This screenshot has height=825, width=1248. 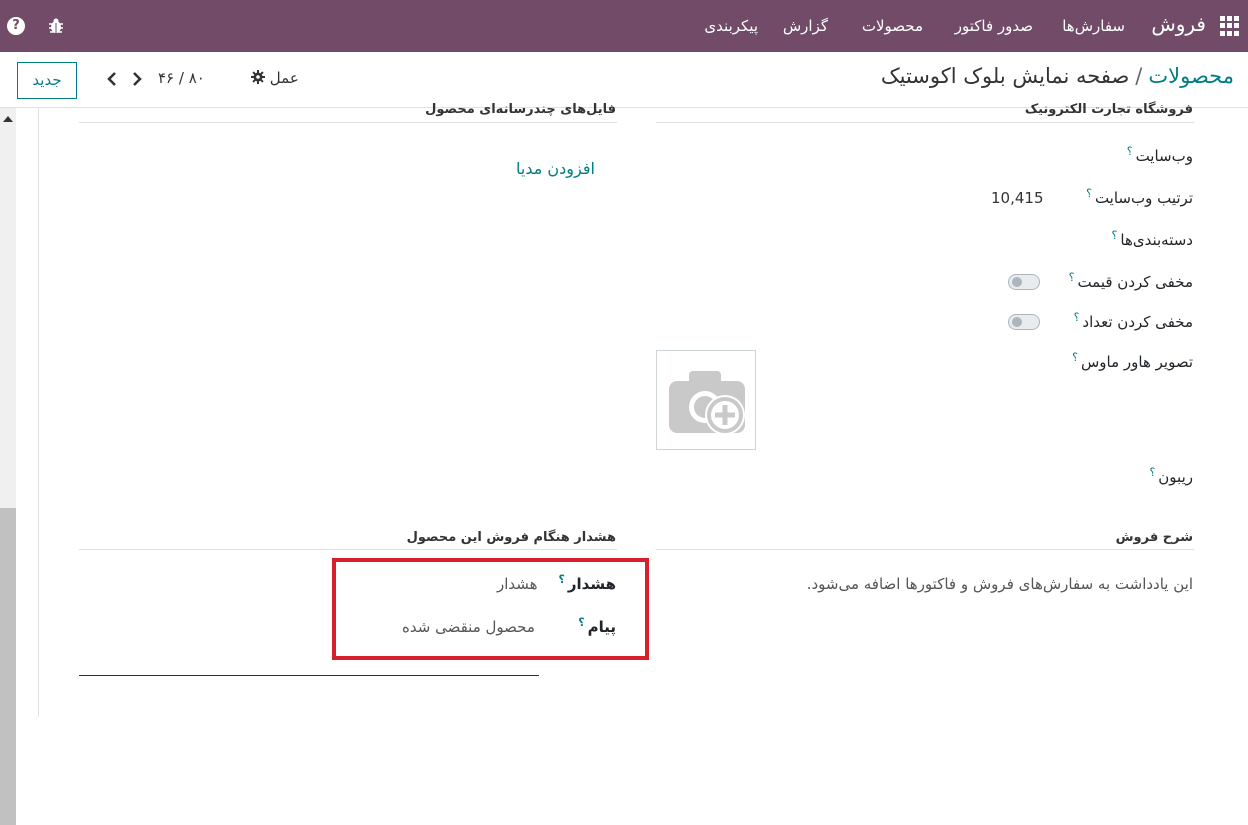 What do you see at coordinates (1152, 239) in the screenshot?
I see `categories-label: دسته‌بندی‌ها؟` at bounding box center [1152, 239].